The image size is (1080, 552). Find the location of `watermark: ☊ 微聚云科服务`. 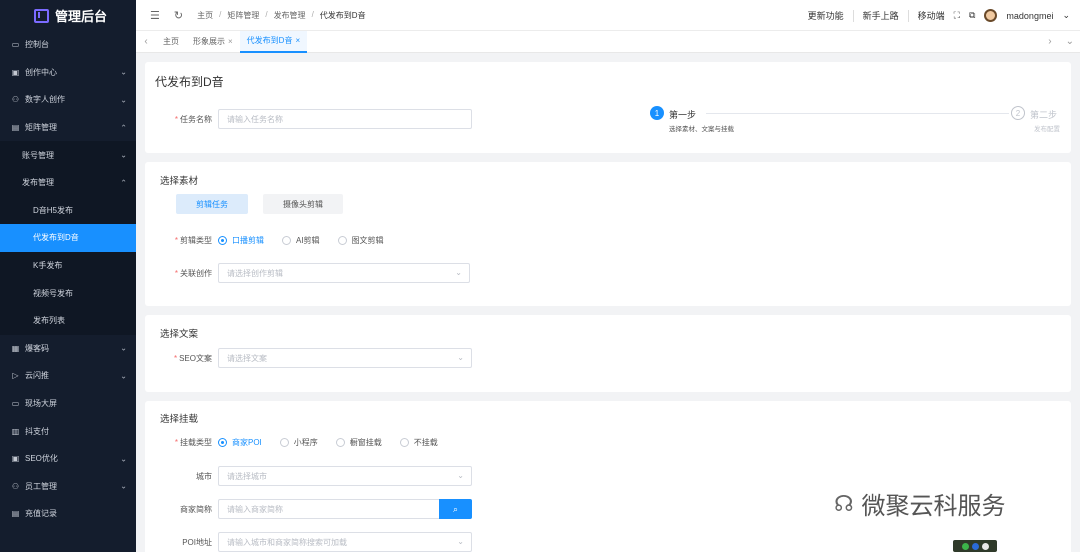

watermark: ☊ 微聚云科服务 is located at coordinates (920, 505).